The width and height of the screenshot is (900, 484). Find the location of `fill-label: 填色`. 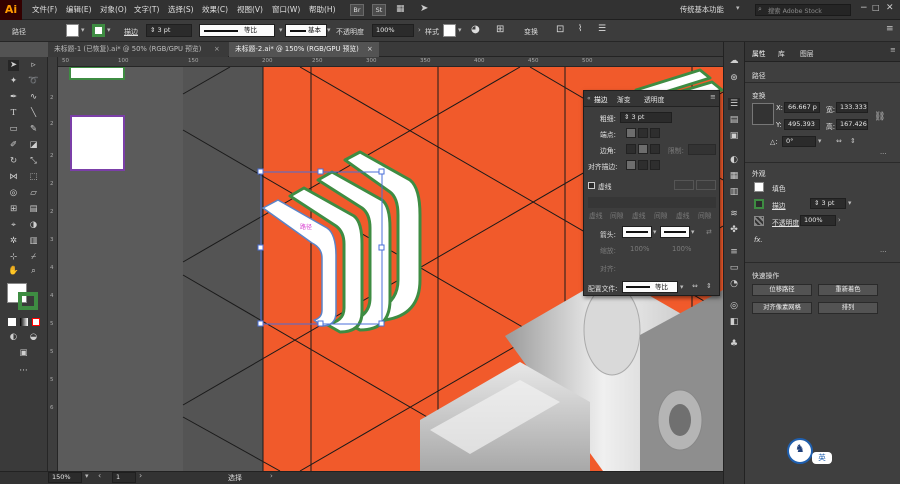

fill-label: 填色 is located at coordinates (779, 188).